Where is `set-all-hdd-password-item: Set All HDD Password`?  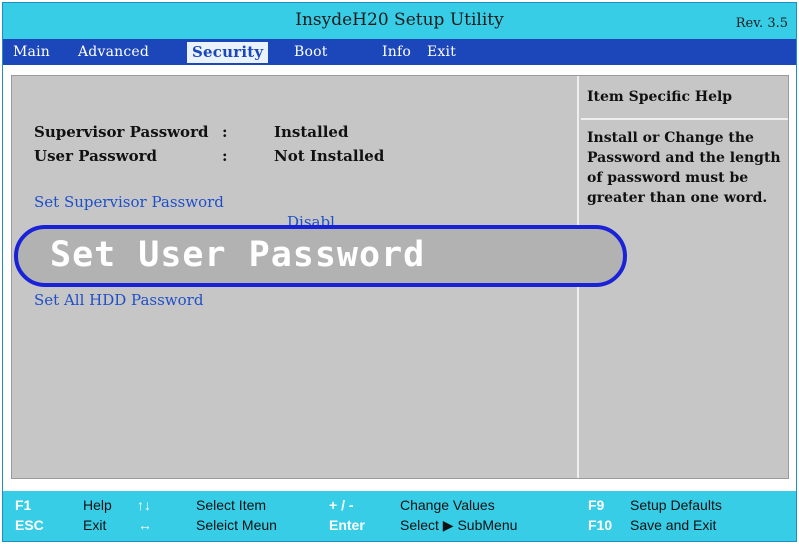
set-all-hdd-password-item: Set All HDD Password is located at coordinates (118, 300).